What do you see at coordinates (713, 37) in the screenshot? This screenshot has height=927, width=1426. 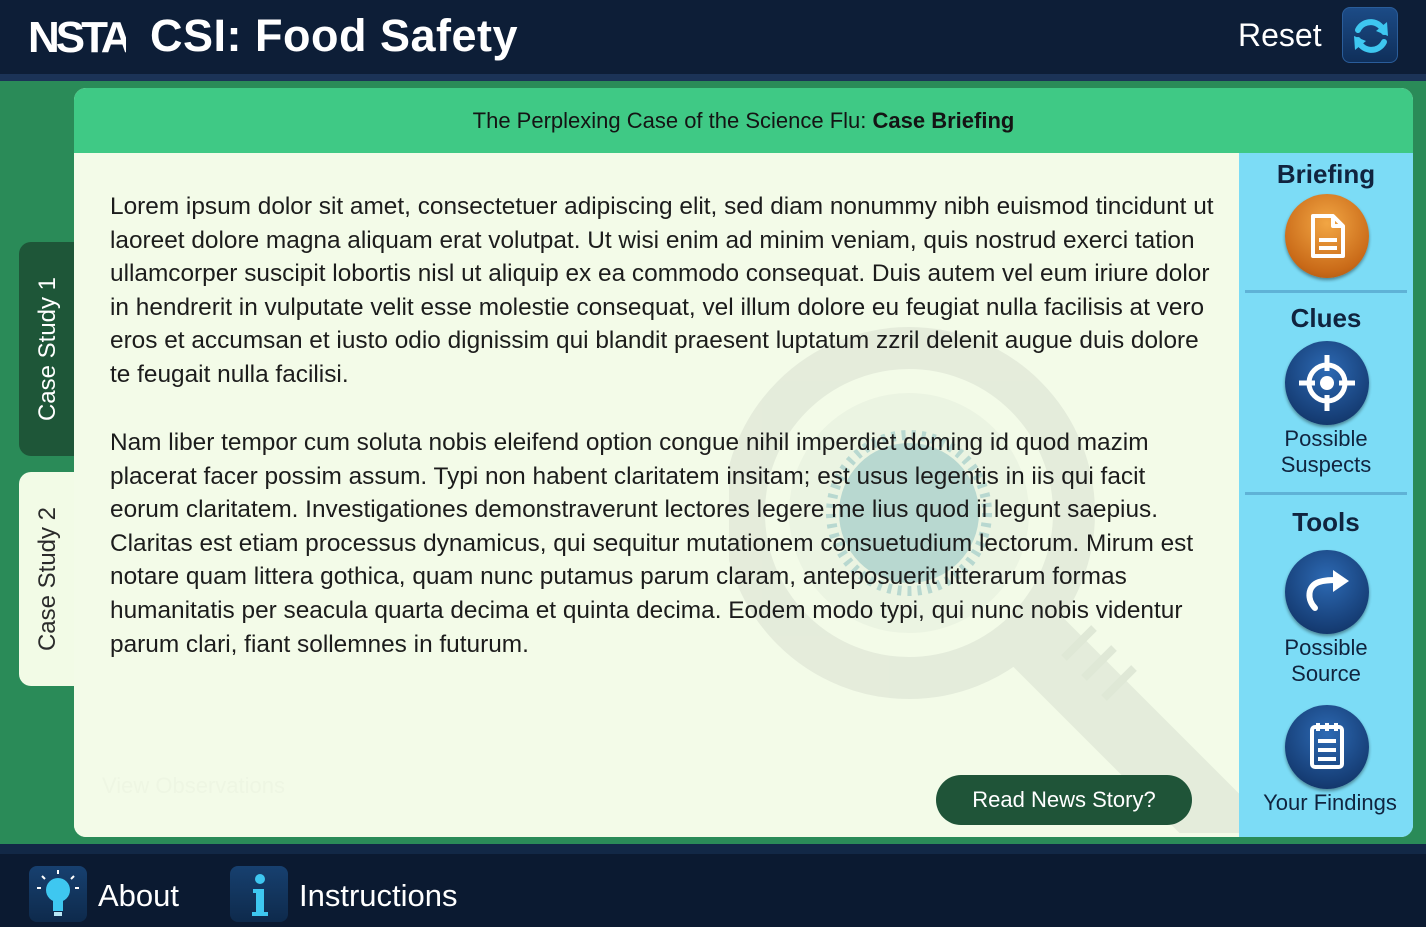 I see `top-bar: NSTA CSI: Food Safety Reset` at bounding box center [713, 37].